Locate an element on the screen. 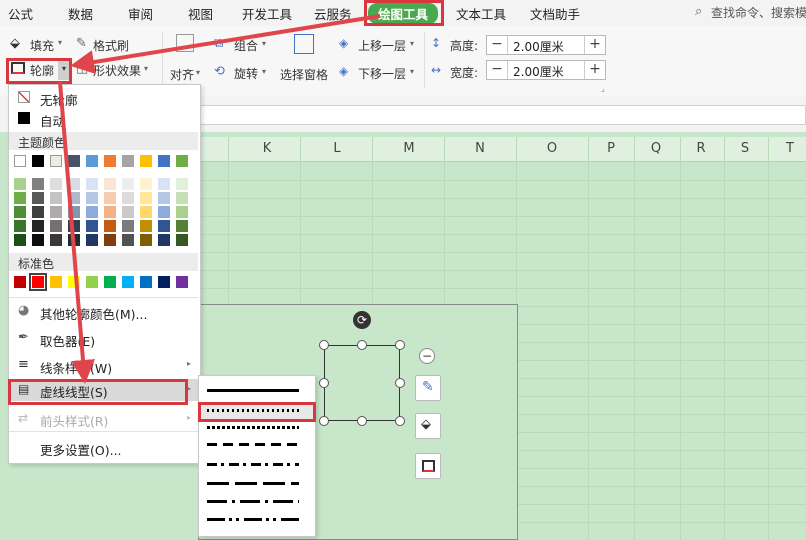 The height and width of the screenshot is (540, 806). arrow-to-dash-type is located at coordinates (76, 232).